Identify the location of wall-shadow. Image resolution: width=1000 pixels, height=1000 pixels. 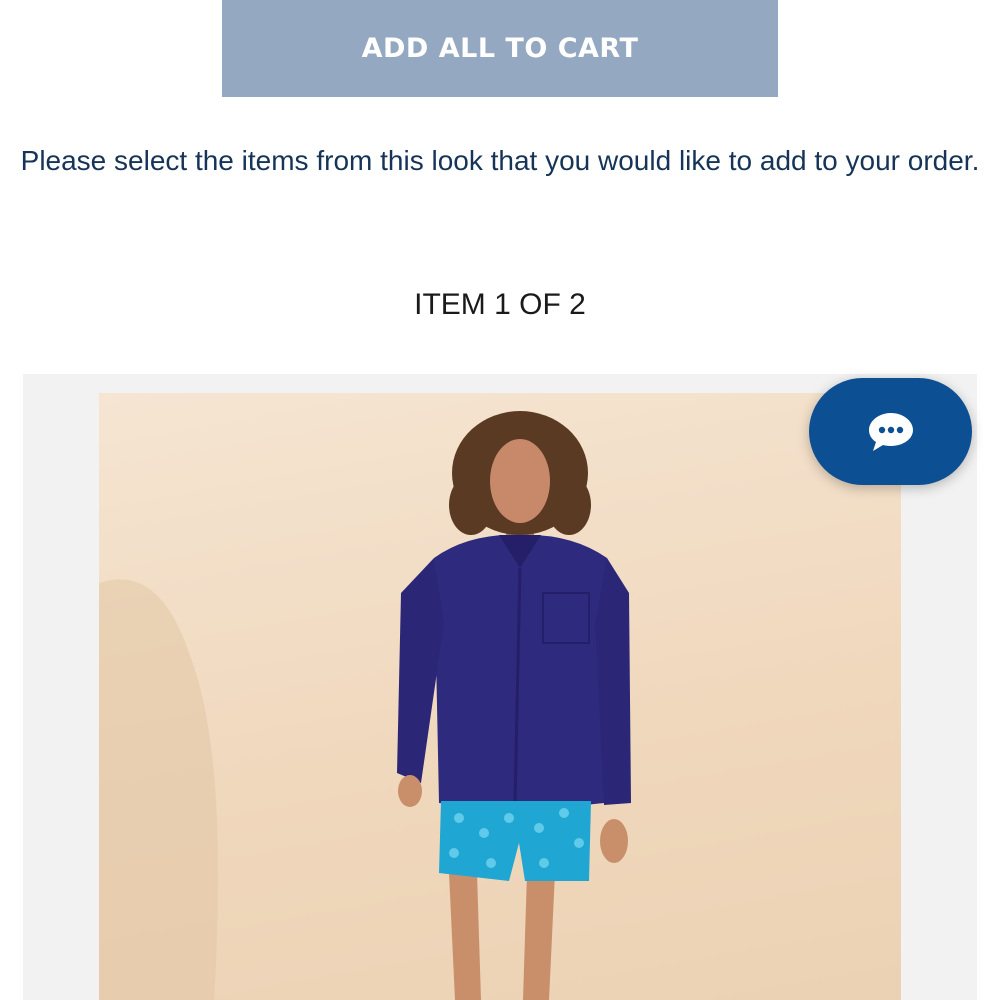
(159, 789).